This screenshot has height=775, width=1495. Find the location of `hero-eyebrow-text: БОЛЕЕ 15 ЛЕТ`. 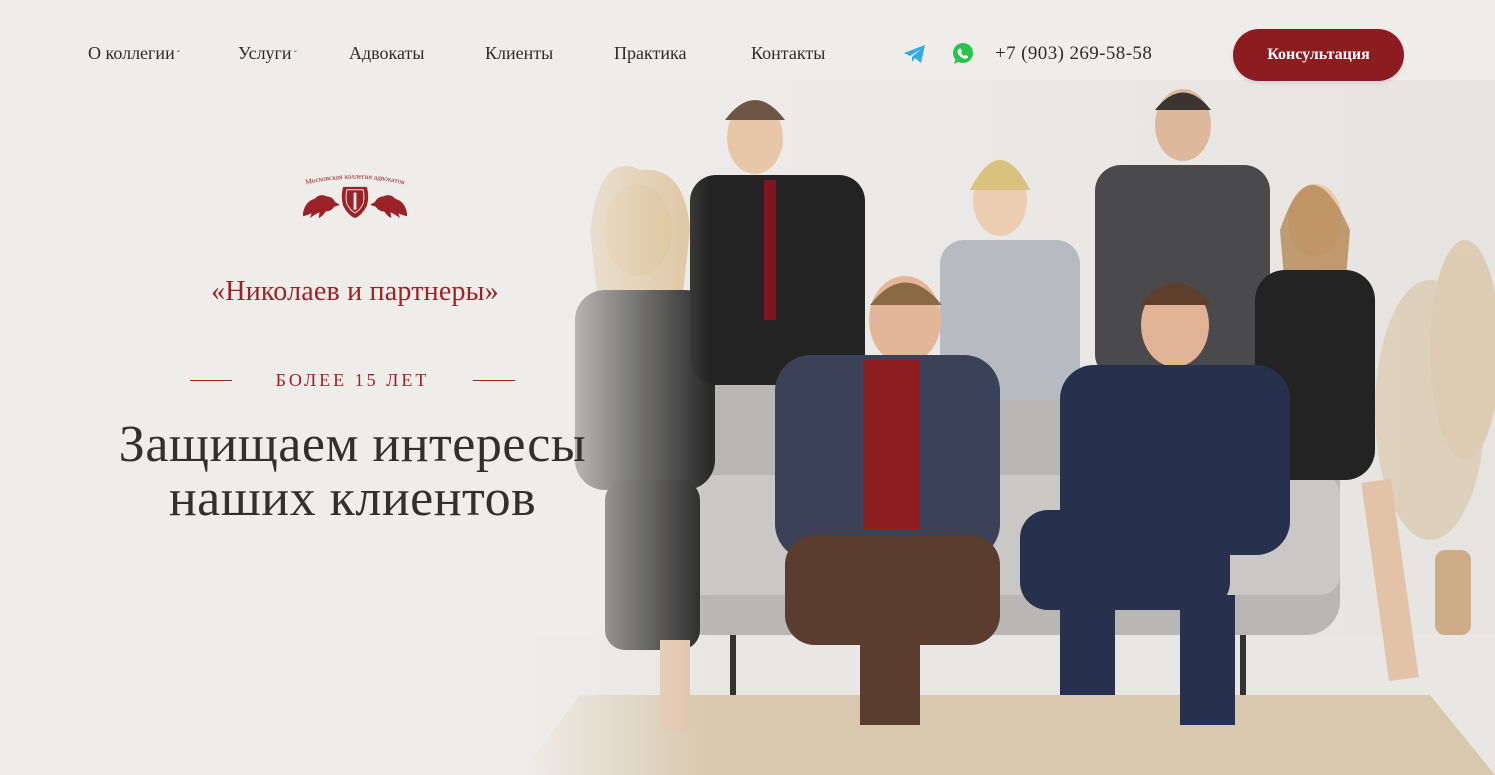

hero-eyebrow-text: БОЛЕЕ 15 ЛЕТ is located at coordinates (352, 380).